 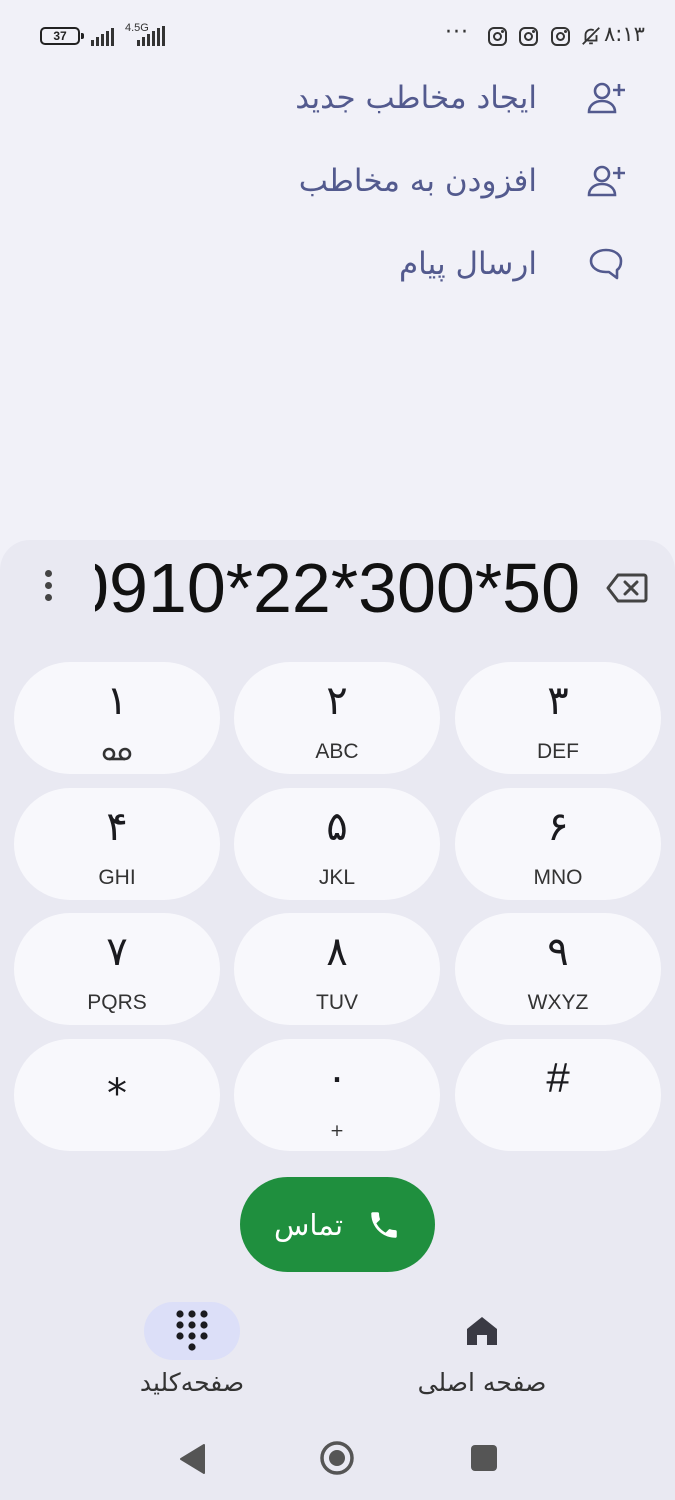 I want to click on home-tab-label: صفحه اصلی, so click(x=482, y=1382).